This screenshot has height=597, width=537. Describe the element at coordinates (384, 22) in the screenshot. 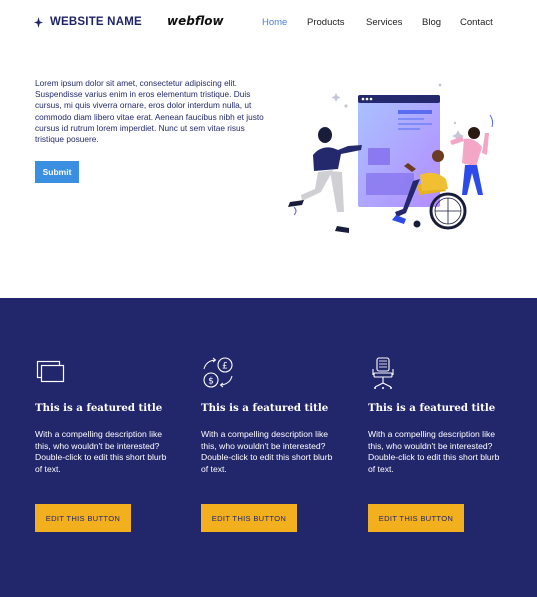

I see `nav-link-services: Services` at that location.